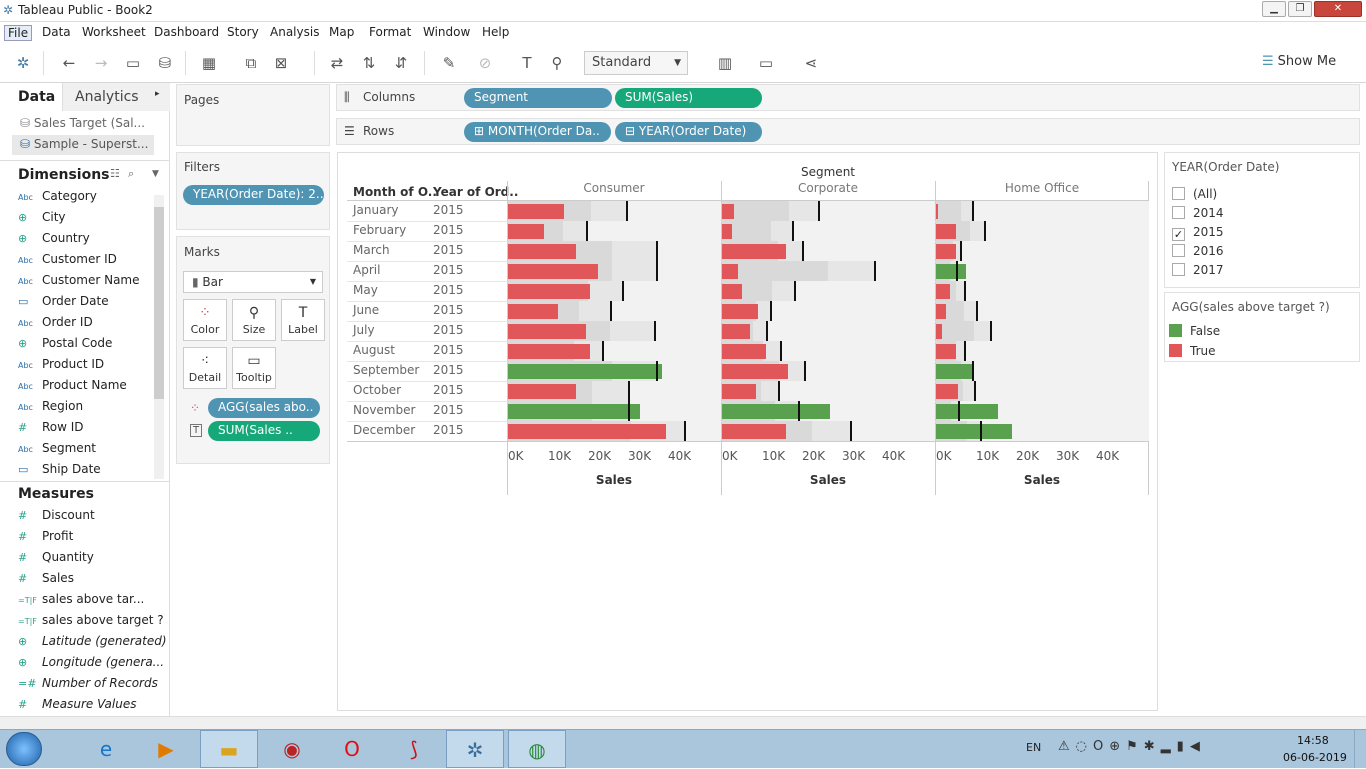  Describe the element at coordinates (725, 63) in the screenshot. I see `show-cards-icon: ▥` at that location.